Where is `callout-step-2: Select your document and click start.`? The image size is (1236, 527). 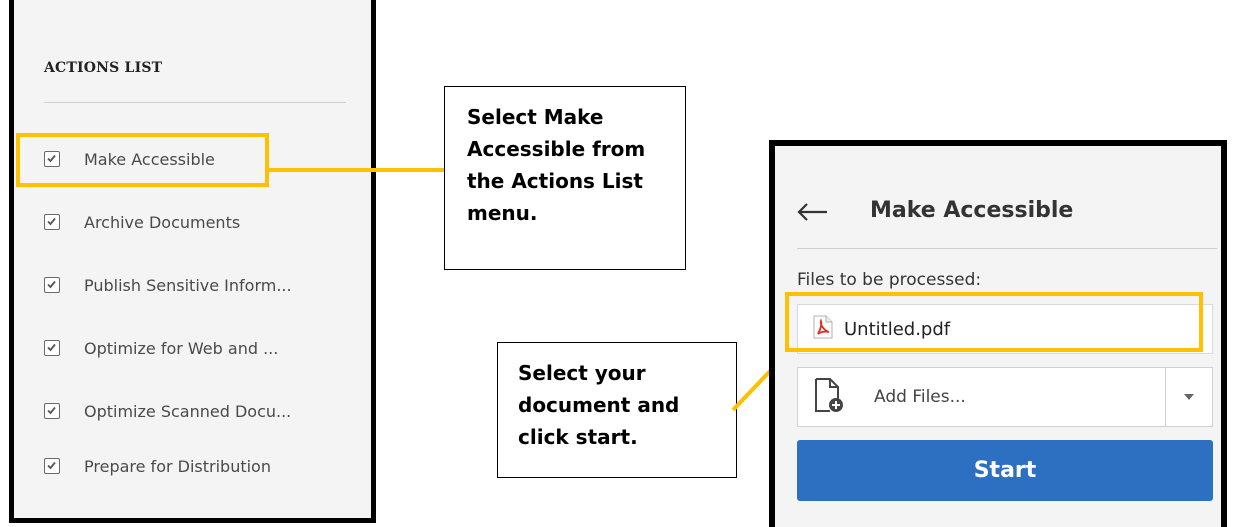 callout-step-2: Select your document and click start. is located at coordinates (617, 410).